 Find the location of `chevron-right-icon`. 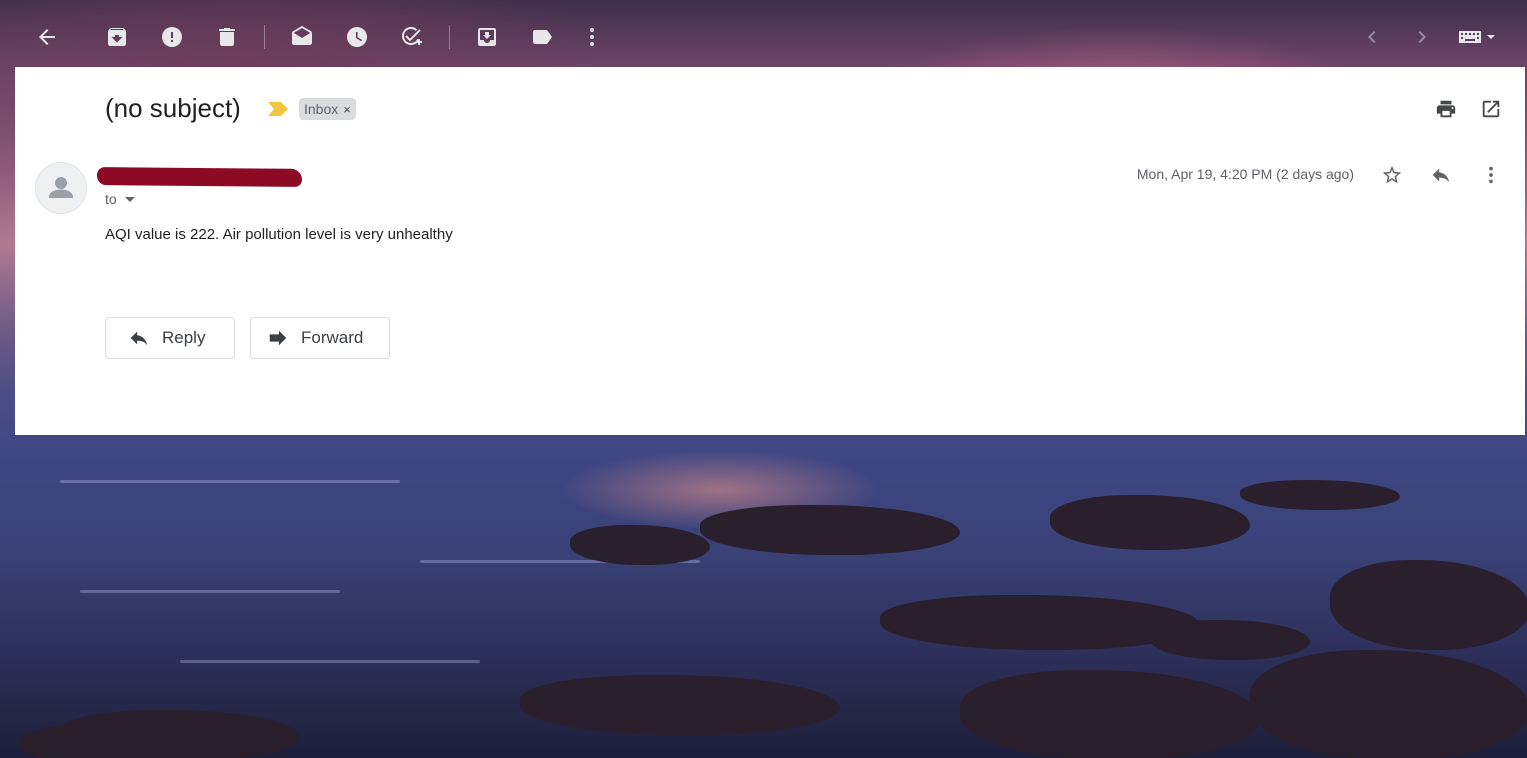

chevron-right-icon is located at coordinates (1422, 37).